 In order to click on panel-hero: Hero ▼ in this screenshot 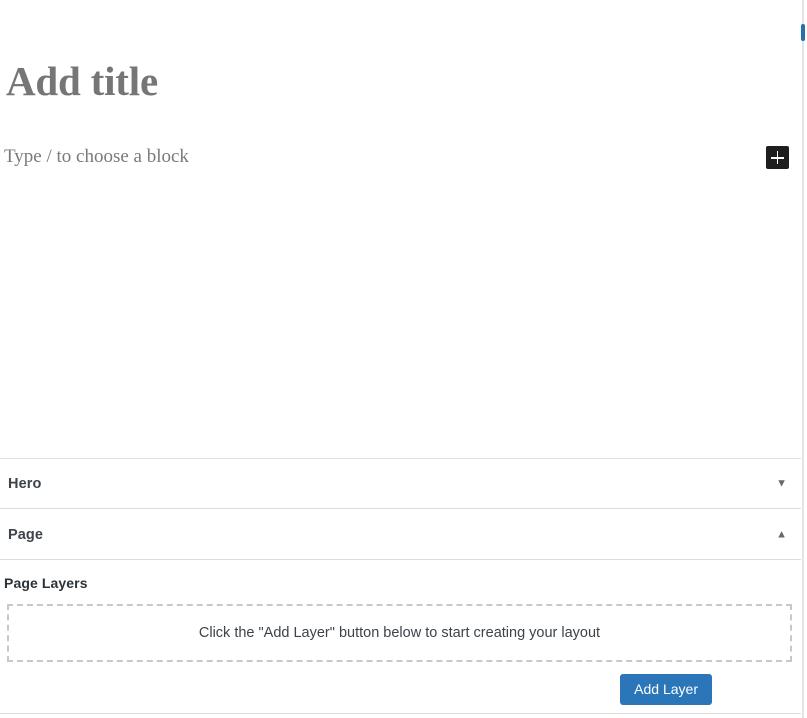, I will do `click(400, 484)`.